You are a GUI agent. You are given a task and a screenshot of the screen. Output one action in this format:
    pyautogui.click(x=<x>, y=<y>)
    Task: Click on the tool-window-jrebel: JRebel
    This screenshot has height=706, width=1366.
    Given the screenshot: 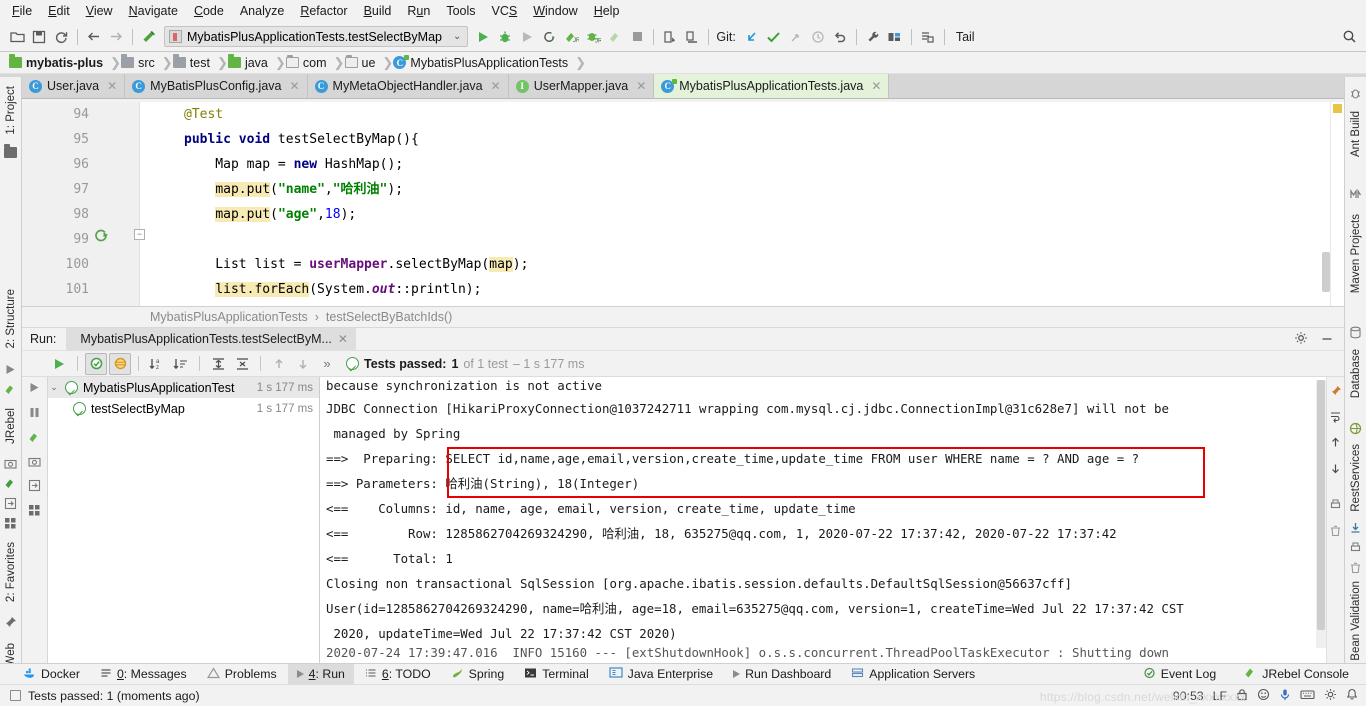 What is the action you would take?
    pyautogui.click(x=10, y=426)
    